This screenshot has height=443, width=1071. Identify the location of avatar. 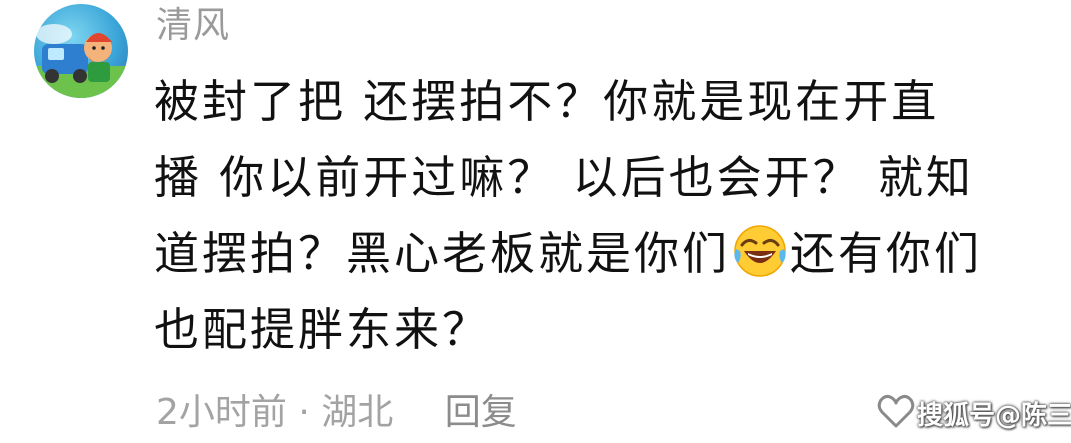
(81, 51).